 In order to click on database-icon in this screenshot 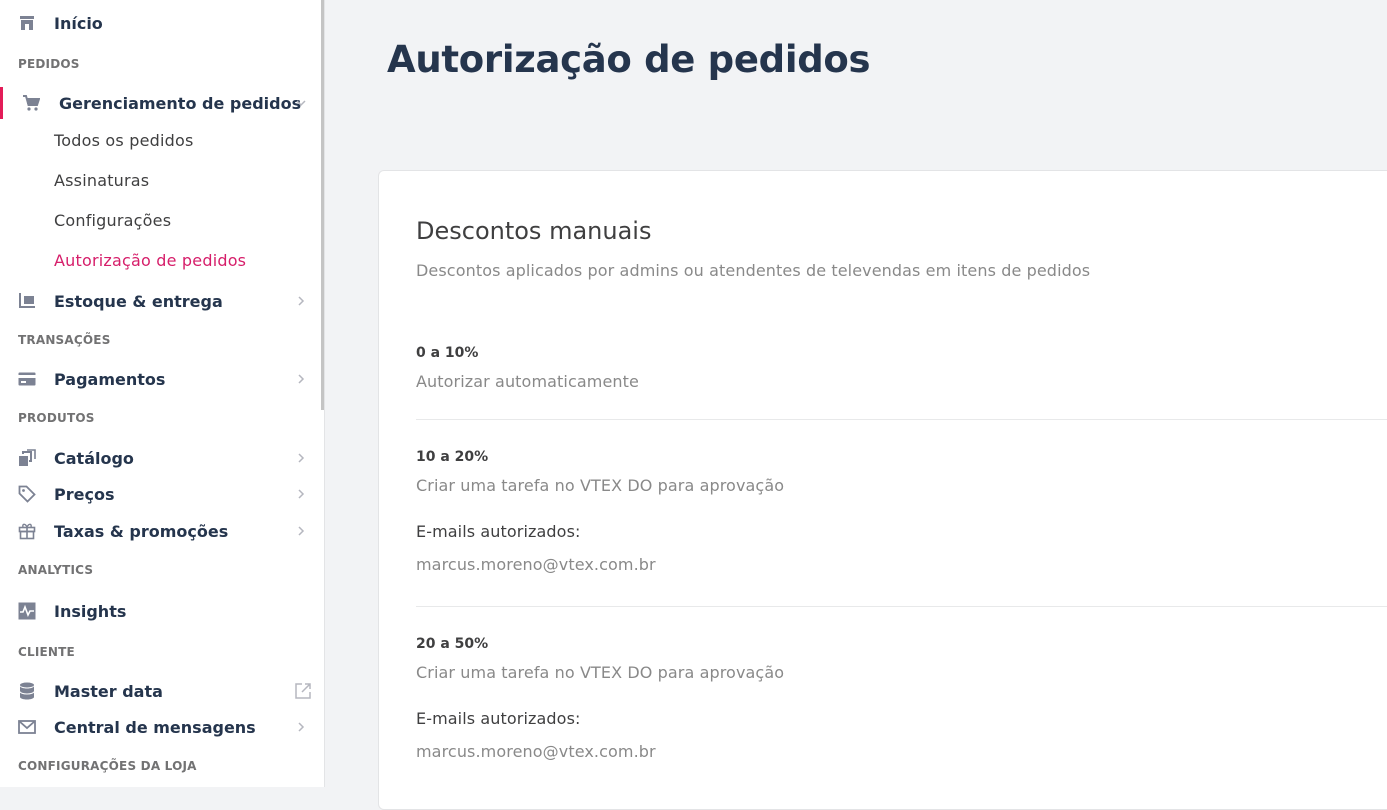, I will do `click(27, 691)`.